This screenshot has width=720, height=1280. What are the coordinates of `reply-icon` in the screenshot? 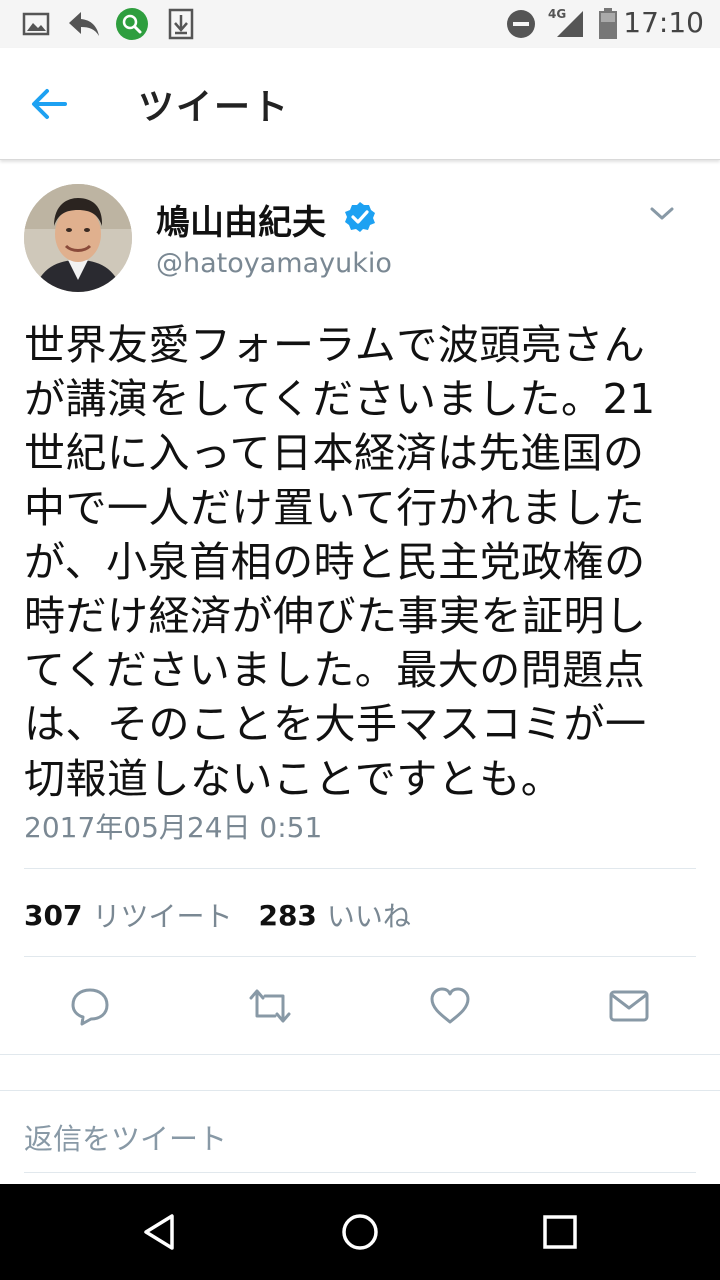 It's located at (90, 1006).